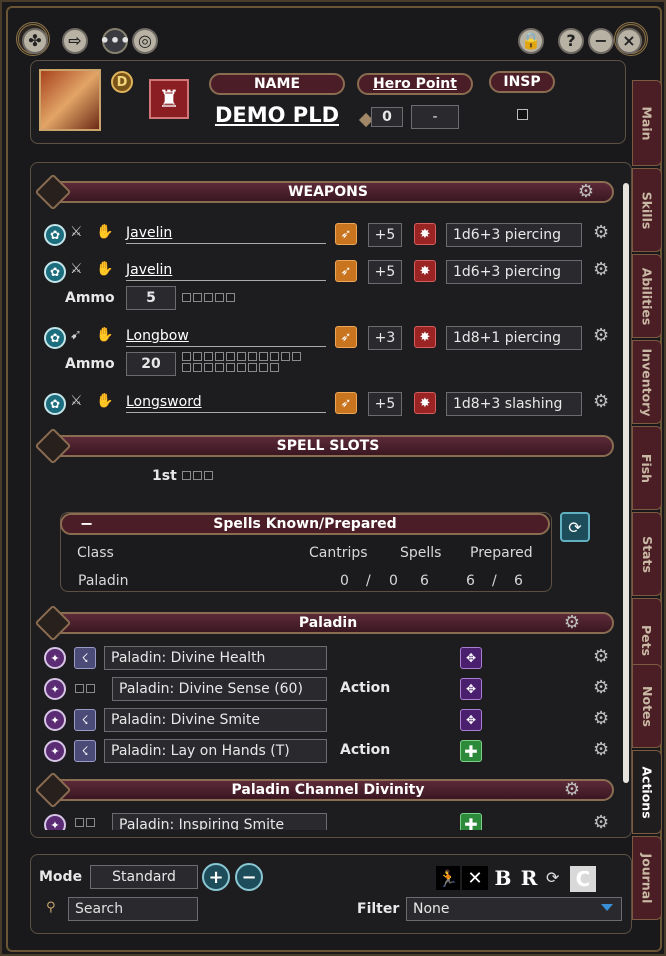 This screenshot has height=956, width=666. Describe the element at coordinates (115, 41) in the screenshot. I see `chat-icon: •••` at that location.